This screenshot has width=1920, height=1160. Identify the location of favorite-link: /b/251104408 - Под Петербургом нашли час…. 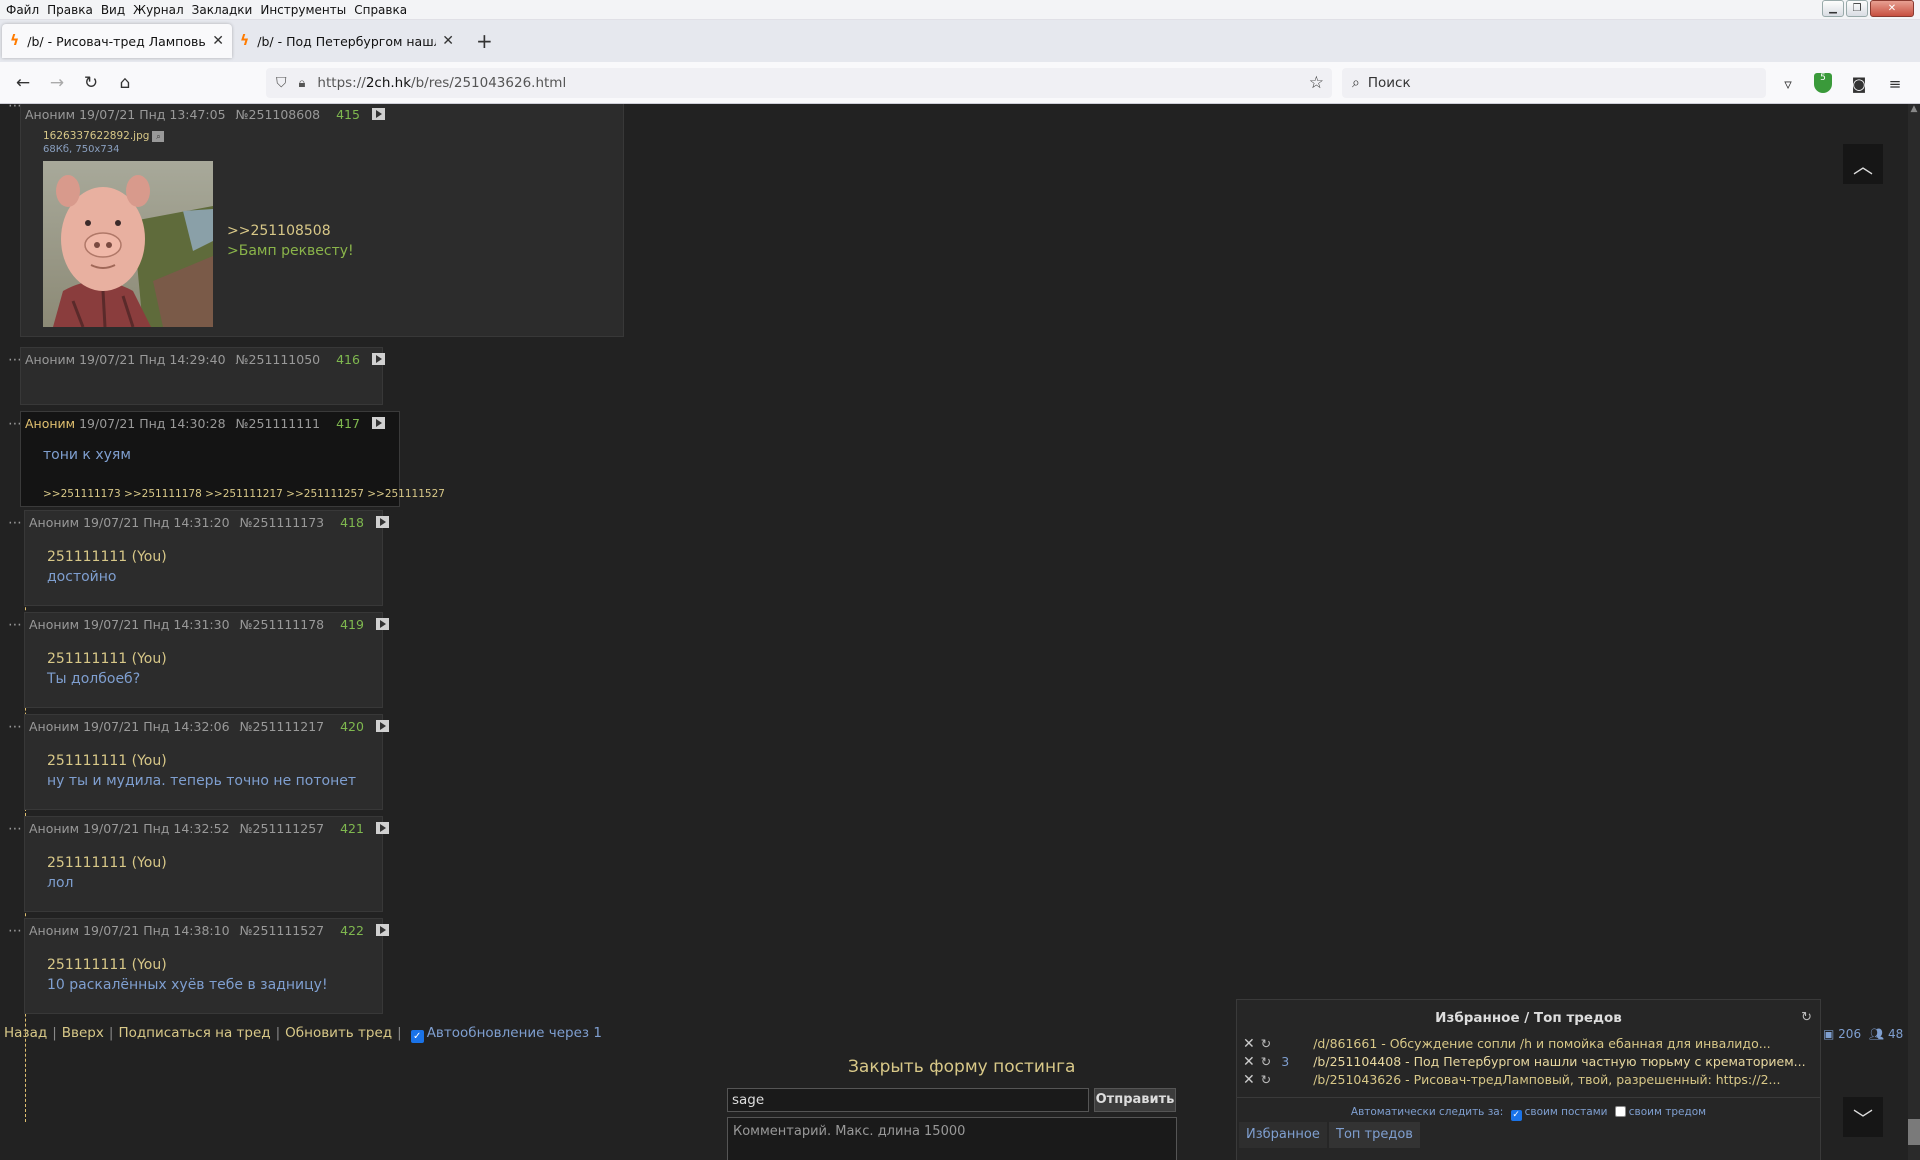
(1559, 1061).